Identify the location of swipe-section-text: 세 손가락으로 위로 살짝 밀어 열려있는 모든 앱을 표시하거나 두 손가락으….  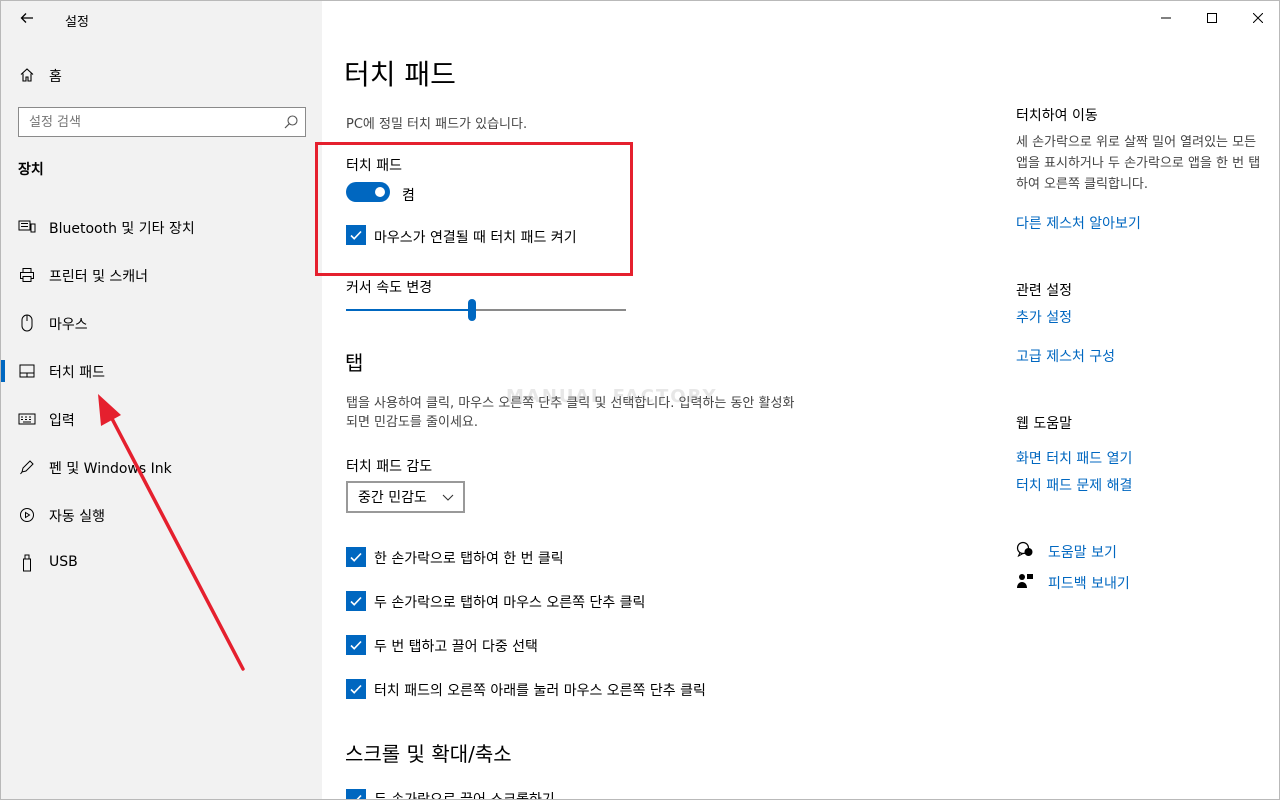
(1138, 163).